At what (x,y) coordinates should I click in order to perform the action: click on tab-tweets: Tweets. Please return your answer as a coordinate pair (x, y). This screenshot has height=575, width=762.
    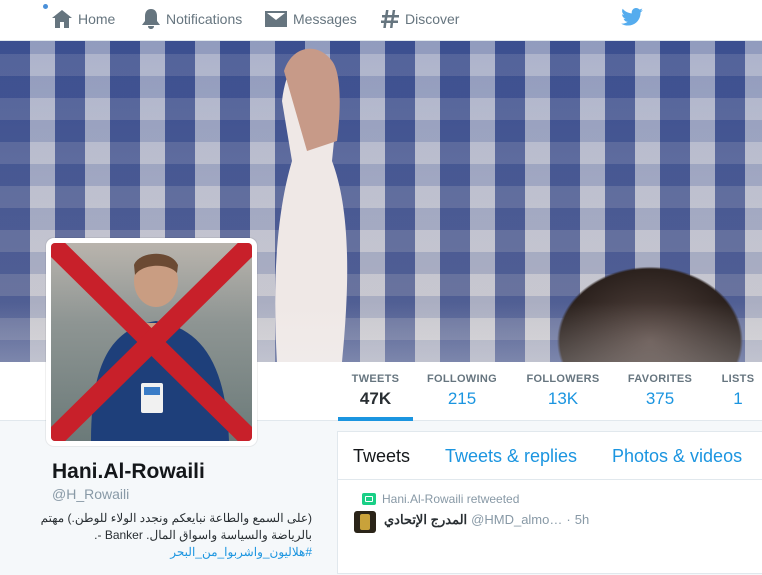
    Looking at the image, I should click on (381, 456).